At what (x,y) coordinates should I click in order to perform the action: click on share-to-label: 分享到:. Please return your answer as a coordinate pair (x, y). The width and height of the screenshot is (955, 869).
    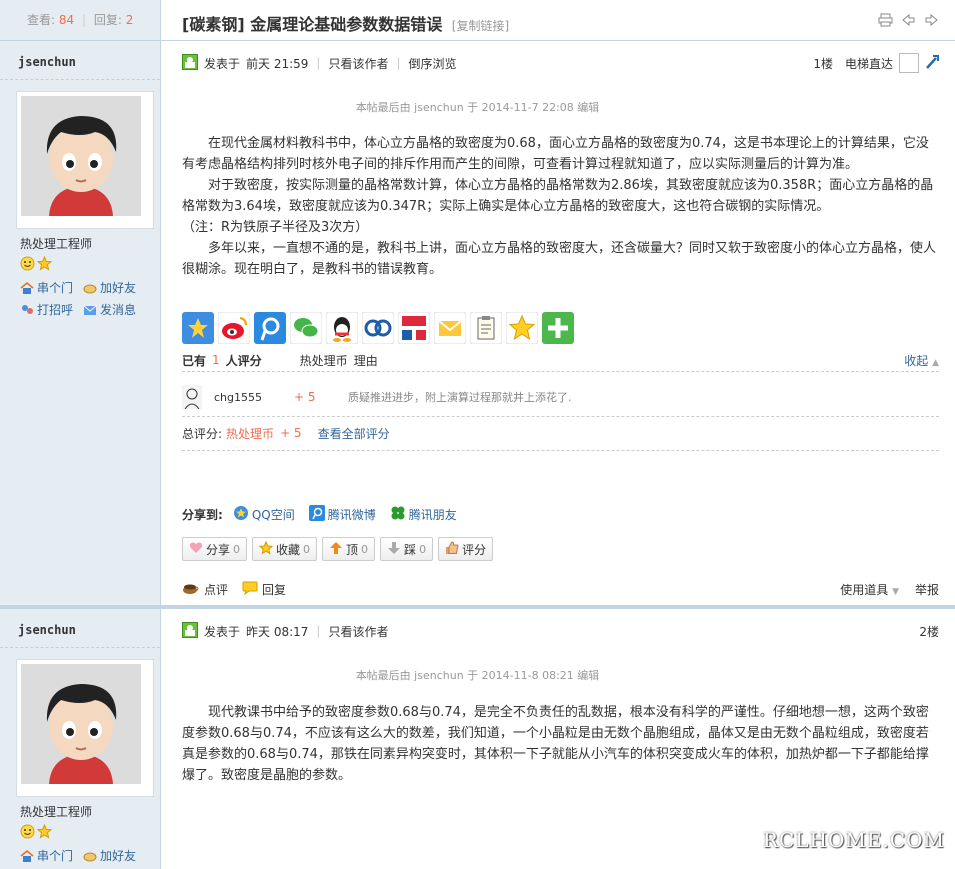
    Looking at the image, I should click on (202, 515).